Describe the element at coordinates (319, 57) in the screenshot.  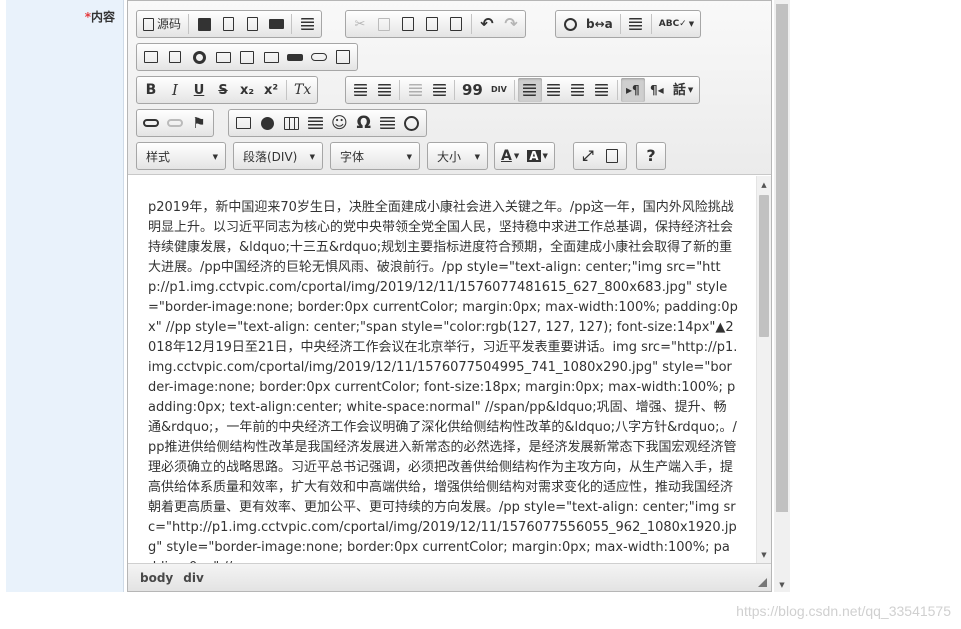
I see `image-button-button` at that location.